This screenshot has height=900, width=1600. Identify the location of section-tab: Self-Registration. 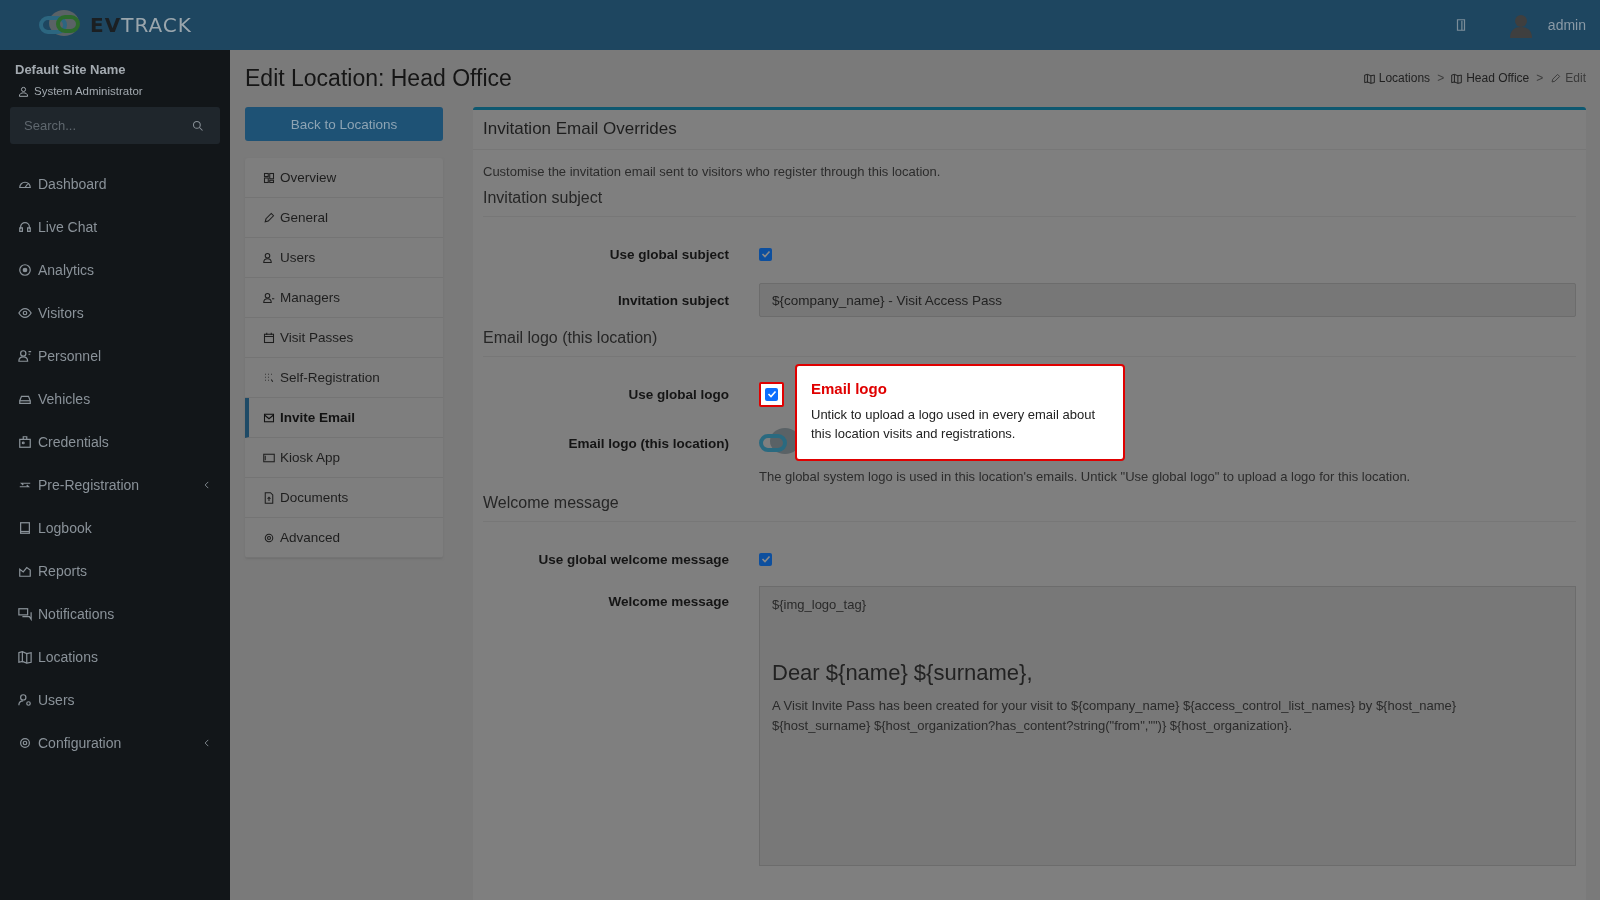
(344, 378).